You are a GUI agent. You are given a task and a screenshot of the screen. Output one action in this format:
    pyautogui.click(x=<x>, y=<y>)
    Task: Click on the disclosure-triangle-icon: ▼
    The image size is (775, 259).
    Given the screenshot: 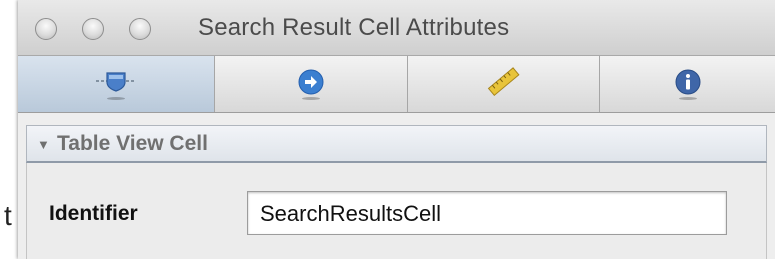 What is the action you would take?
    pyautogui.click(x=43, y=144)
    